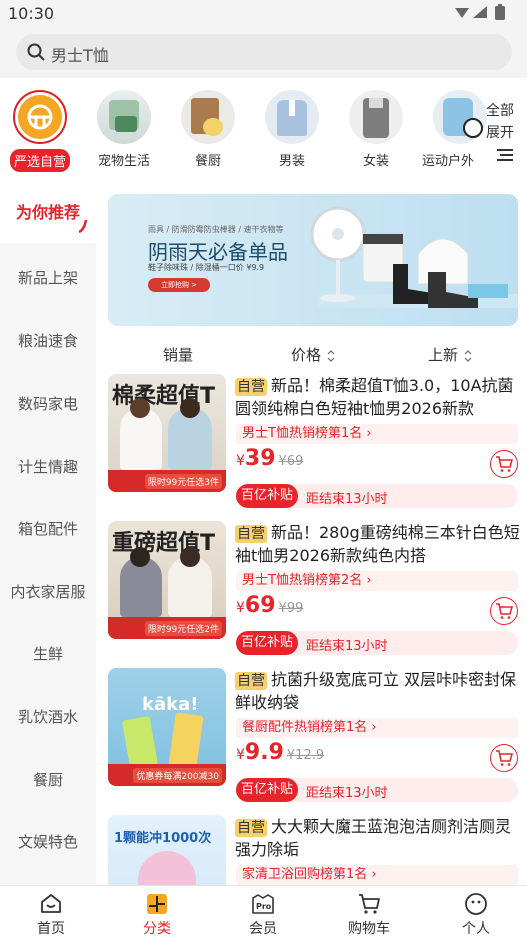  I want to click on pro-member-icon: Pro, so click(263, 904).